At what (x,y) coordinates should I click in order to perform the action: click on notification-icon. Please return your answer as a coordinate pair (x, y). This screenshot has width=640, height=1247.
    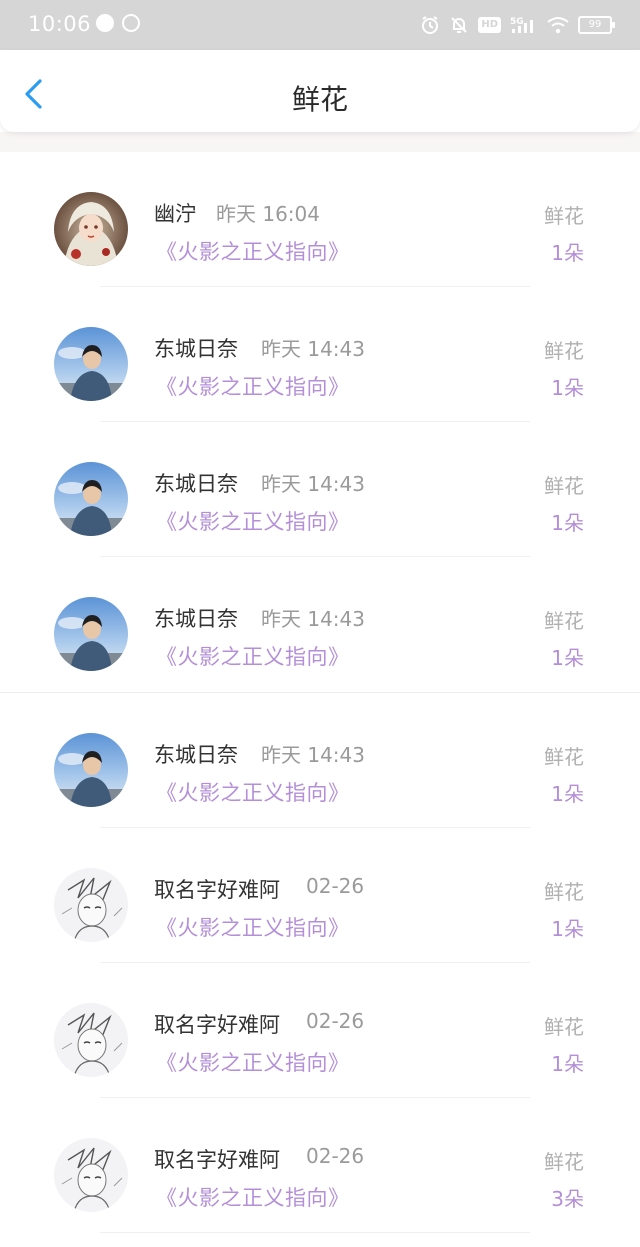
    Looking at the image, I should click on (131, 23).